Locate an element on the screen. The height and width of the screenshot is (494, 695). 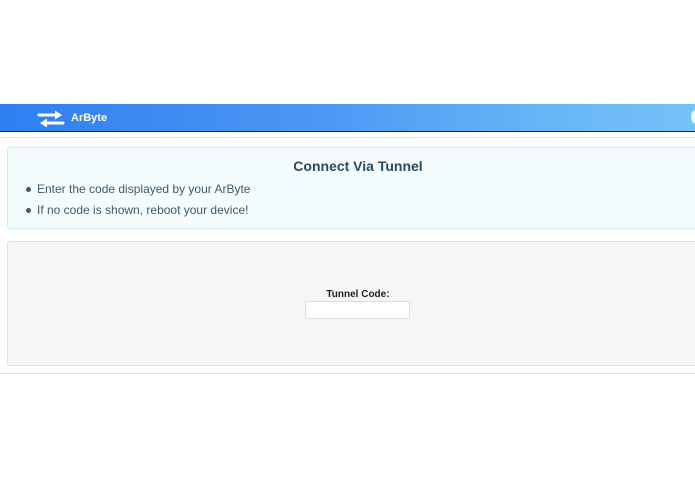
info-instruction-item: Enter the code displayed by your ArByte is located at coordinates (138, 189).